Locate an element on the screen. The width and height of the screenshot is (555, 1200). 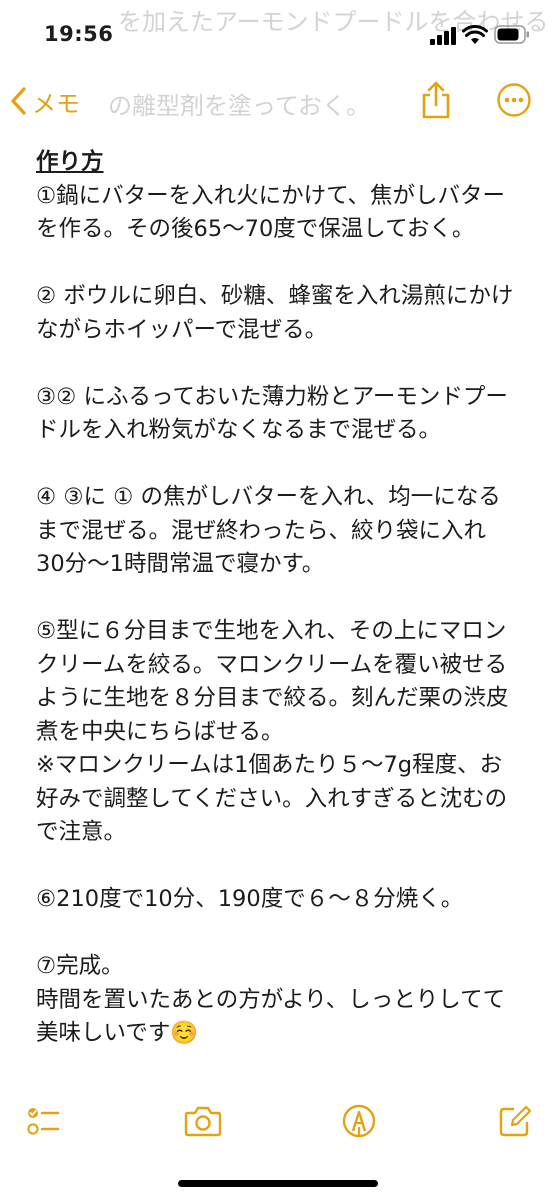
note-heading: 作り方 is located at coordinates (70, 162).